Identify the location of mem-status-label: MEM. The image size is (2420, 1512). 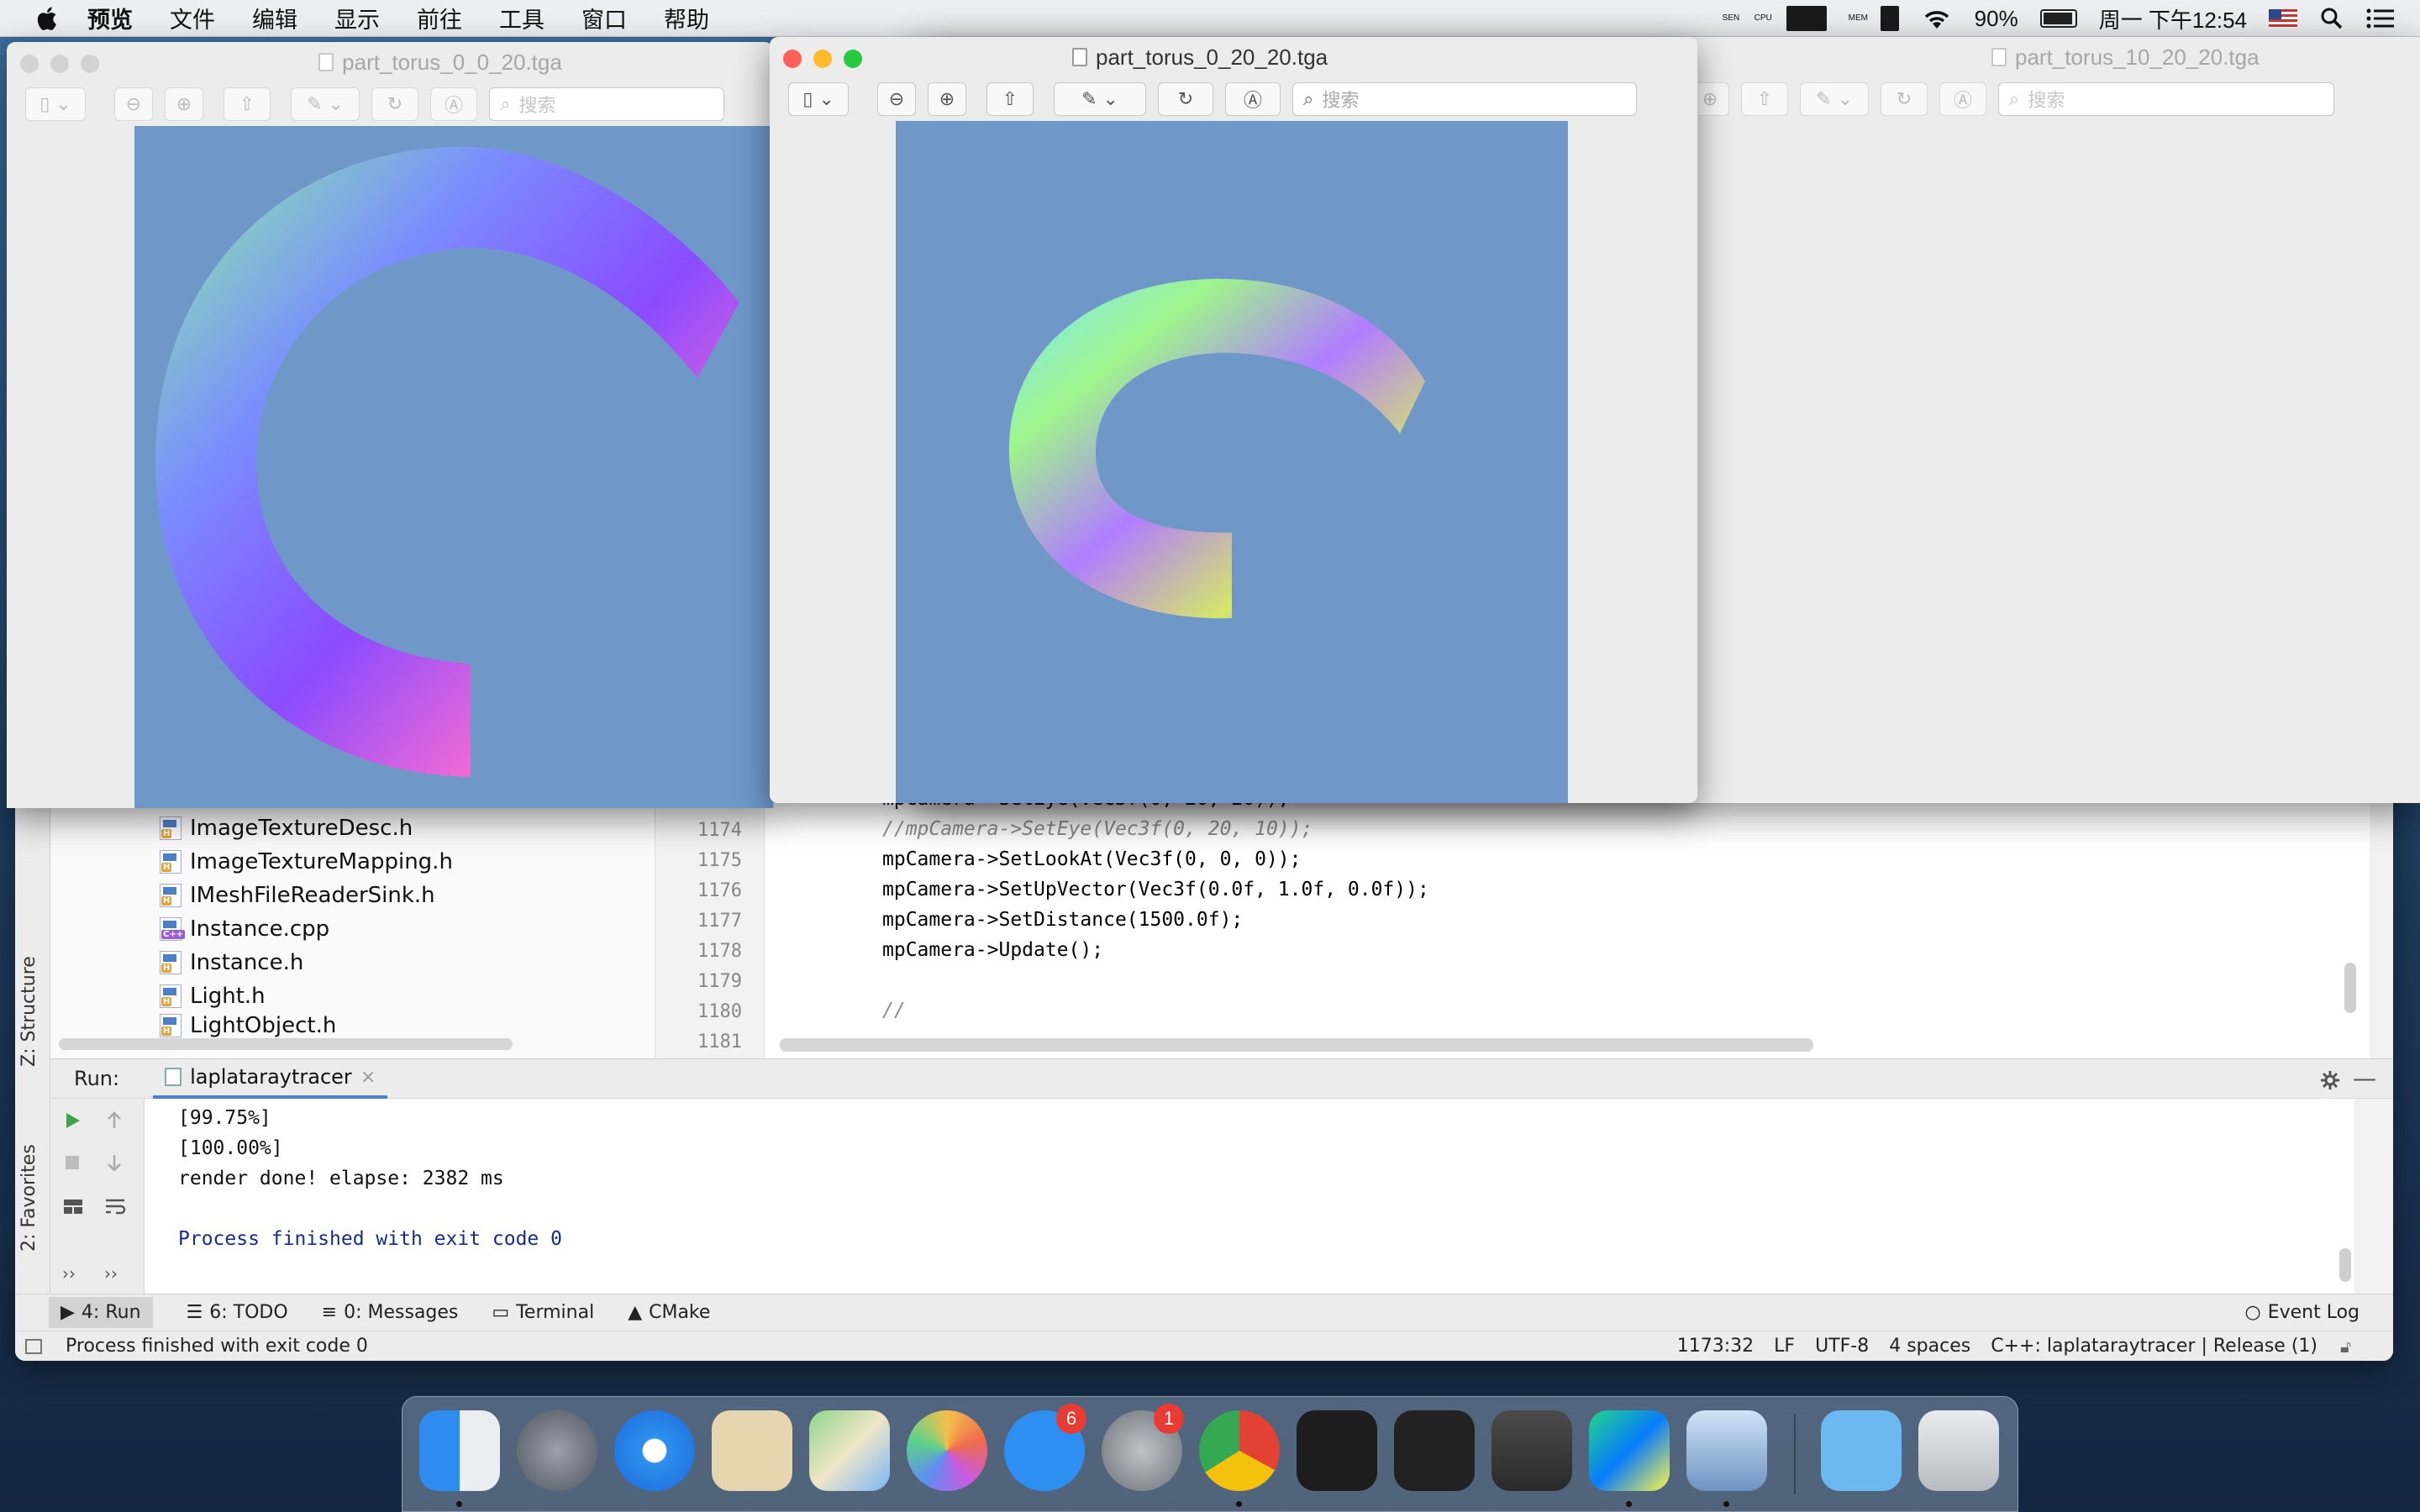
(1859, 18).